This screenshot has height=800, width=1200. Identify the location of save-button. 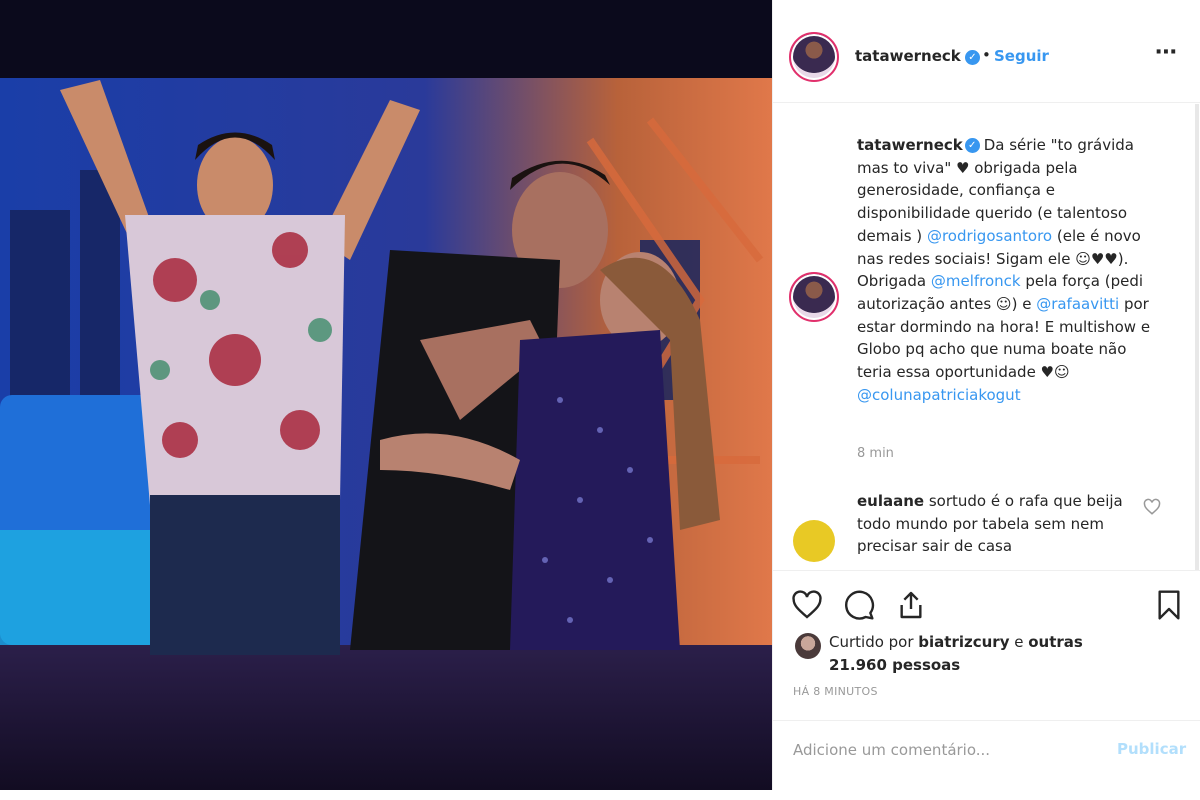
(1169, 605).